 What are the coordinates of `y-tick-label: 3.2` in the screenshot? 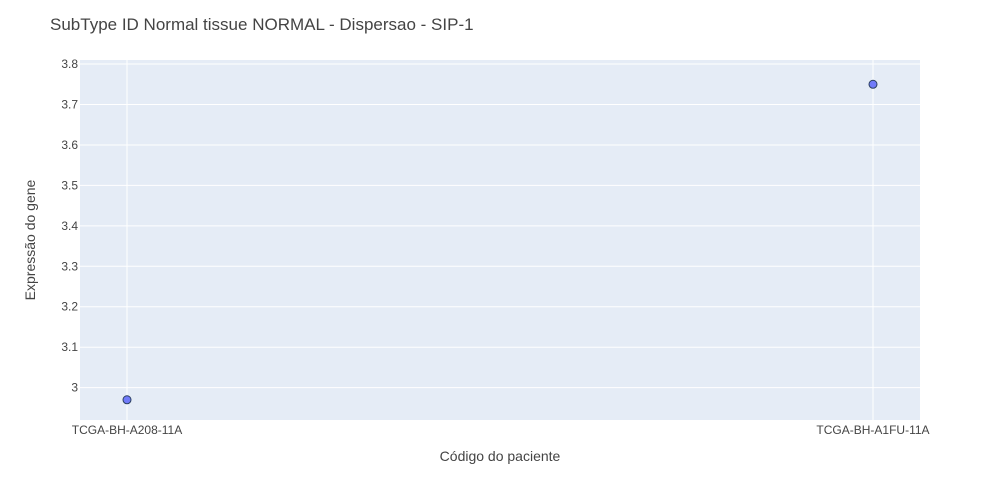 It's located at (69, 307).